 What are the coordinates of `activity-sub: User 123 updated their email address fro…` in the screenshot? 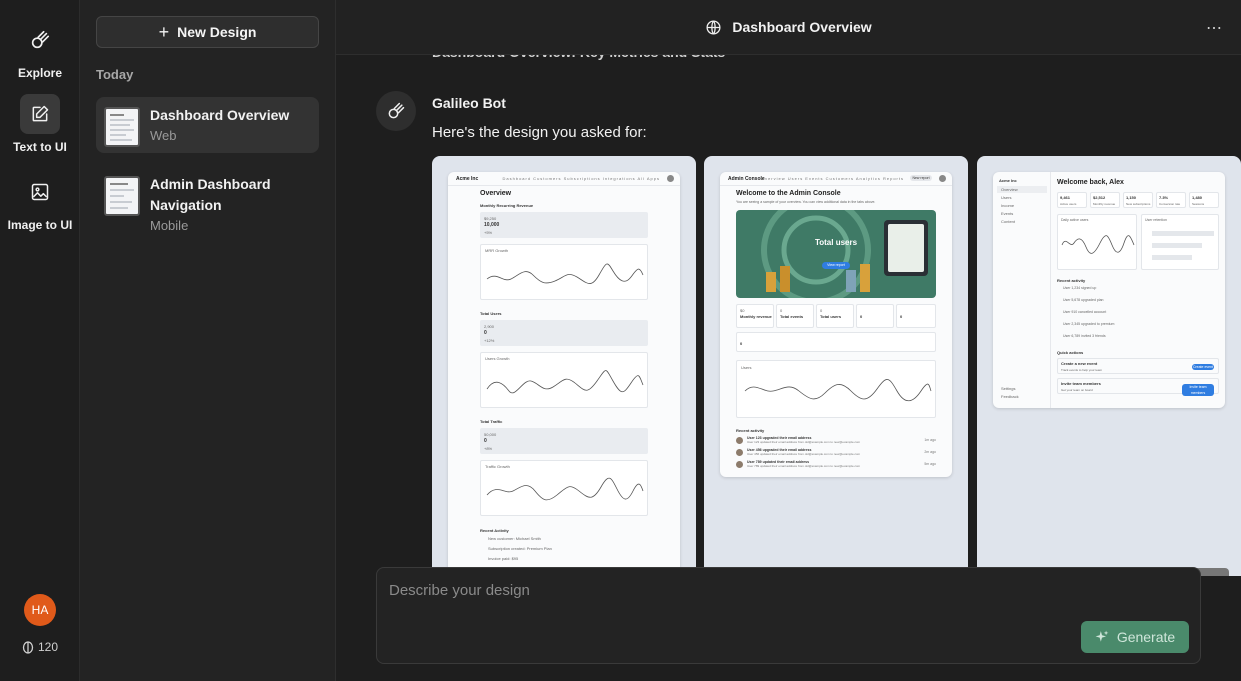 It's located at (804, 442).